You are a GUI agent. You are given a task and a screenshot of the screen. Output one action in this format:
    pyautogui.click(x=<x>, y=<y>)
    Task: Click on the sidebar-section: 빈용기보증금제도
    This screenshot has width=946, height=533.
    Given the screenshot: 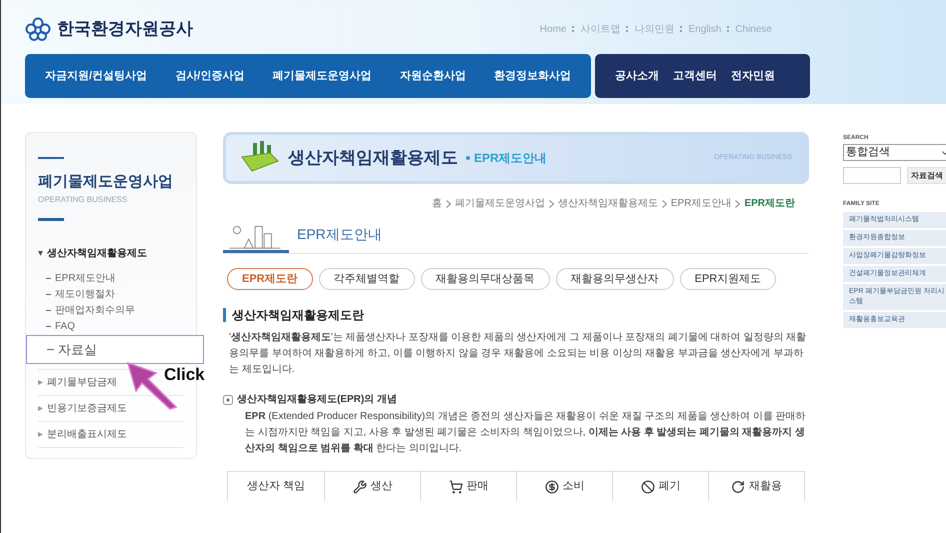 What is the action you would take?
    pyautogui.click(x=82, y=408)
    